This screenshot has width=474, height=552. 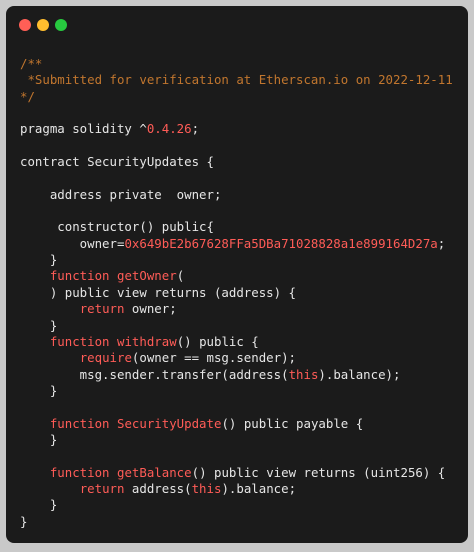 What do you see at coordinates (117, 227) in the screenshot?
I see `code-token-plain: constructor() public{` at bounding box center [117, 227].